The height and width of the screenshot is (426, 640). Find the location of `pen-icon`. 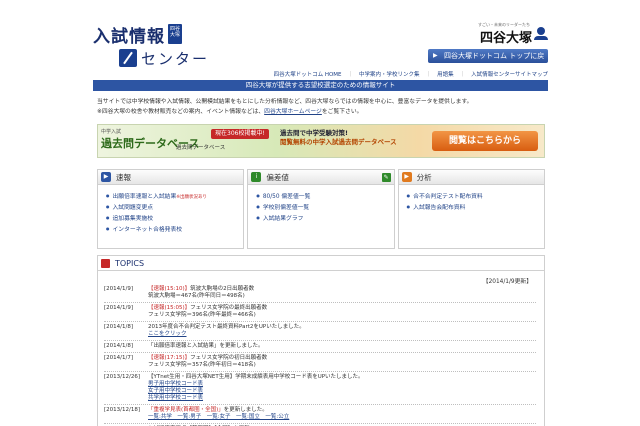

pen-icon is located at coordinates (128, 58).